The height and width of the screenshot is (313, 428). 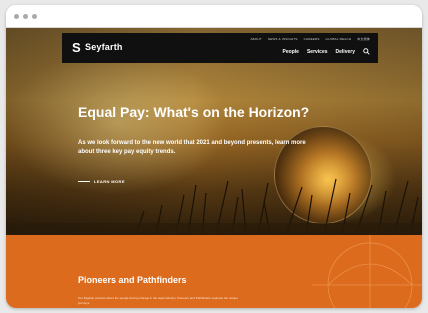 I want to click on utility-link-global-reach: Global Reach, so click(x=339, y=39).